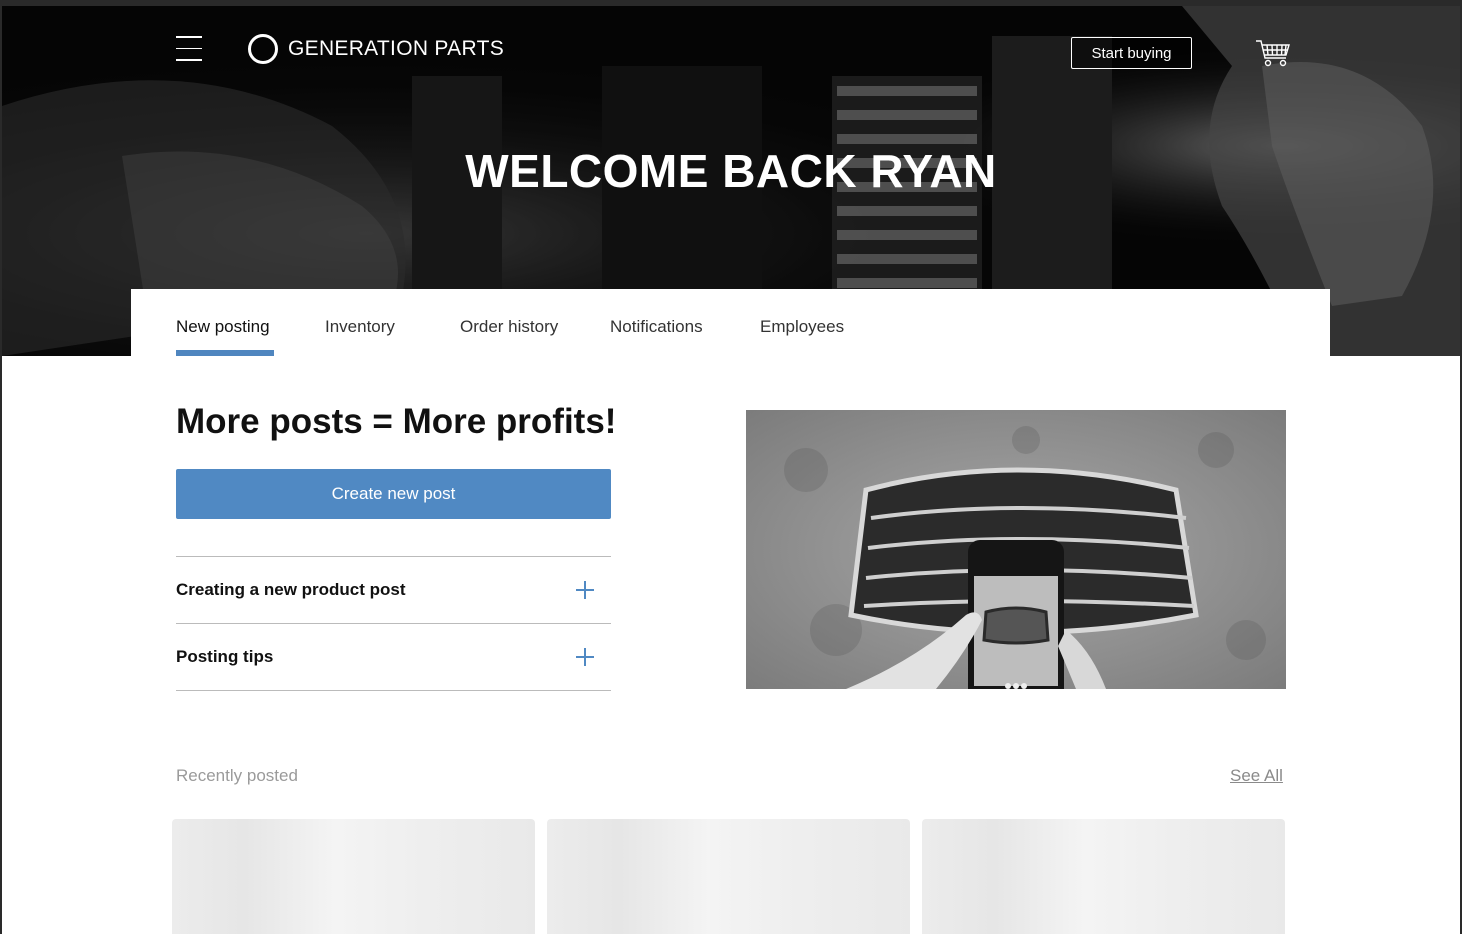  What do you see at coordinates (225, 656) in the screenshot?
I see `accordion-item-label: Posting tips` at bounding box center [225, 656].